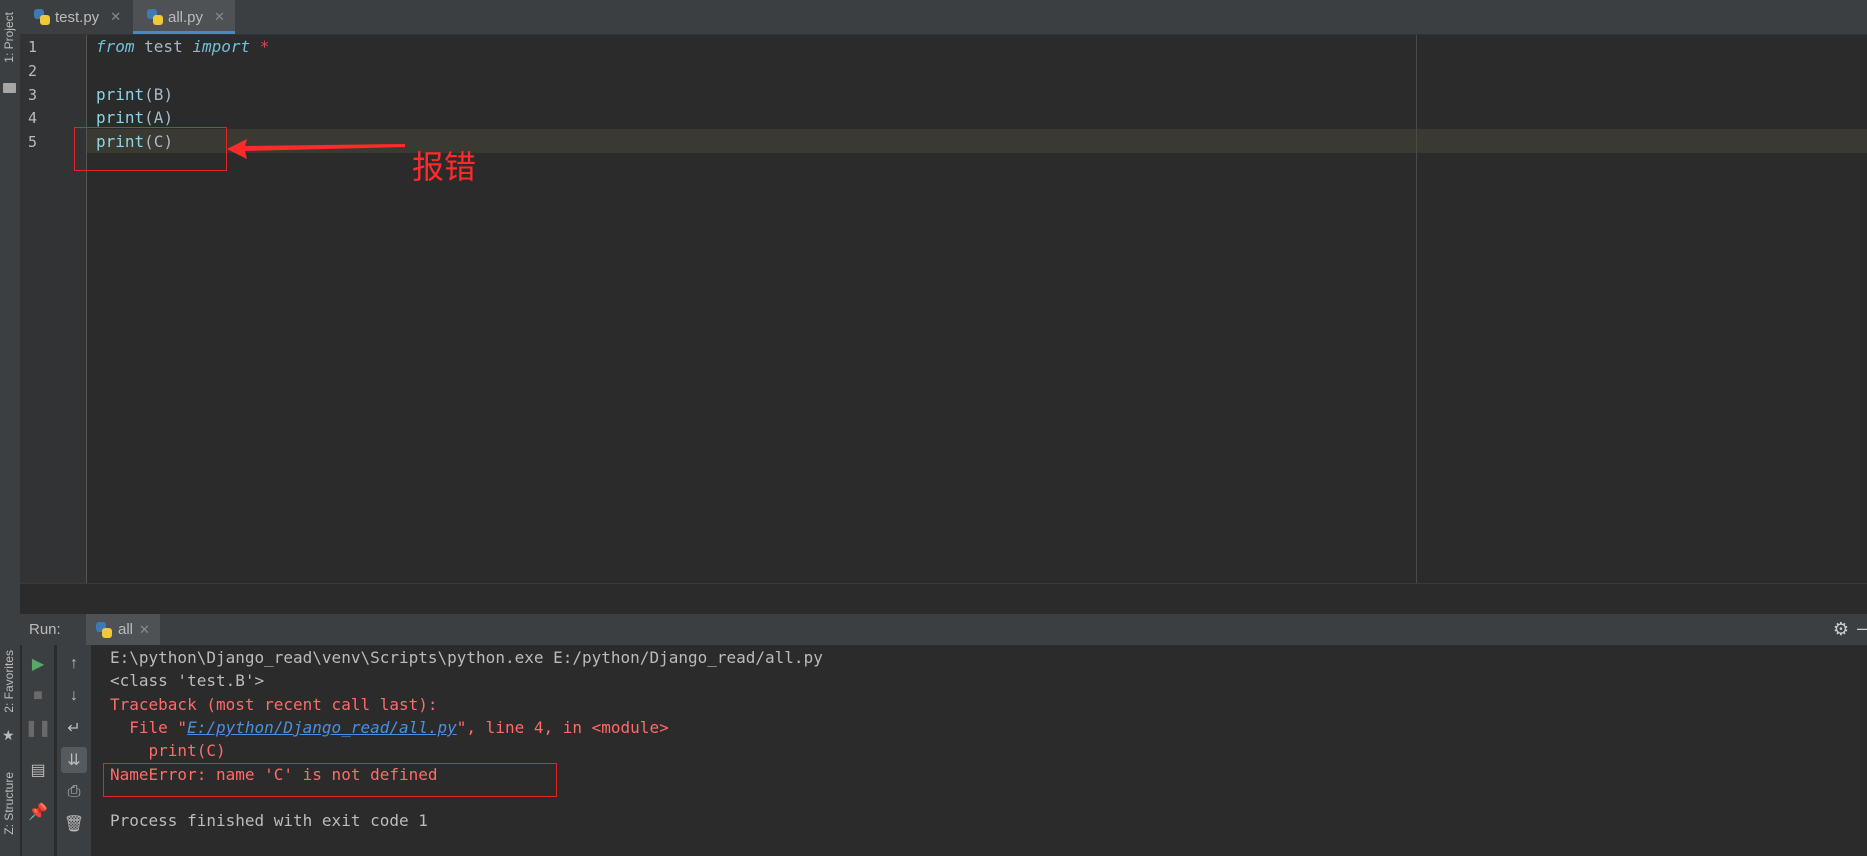 Image resolution: width=1867 pixels, height=856 pixels. Describe the element at coordinates (10, 428) in the screenshot. I see `left-tool-strip: 1: Project 2: Favorites ★ Z: Structure` at that location.